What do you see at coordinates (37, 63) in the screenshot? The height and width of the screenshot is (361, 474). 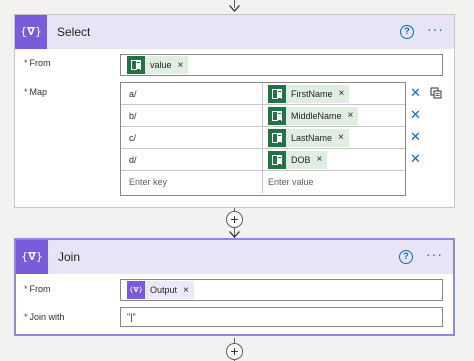 I see `from-field-label: * From` at bounding box center [37, 63].